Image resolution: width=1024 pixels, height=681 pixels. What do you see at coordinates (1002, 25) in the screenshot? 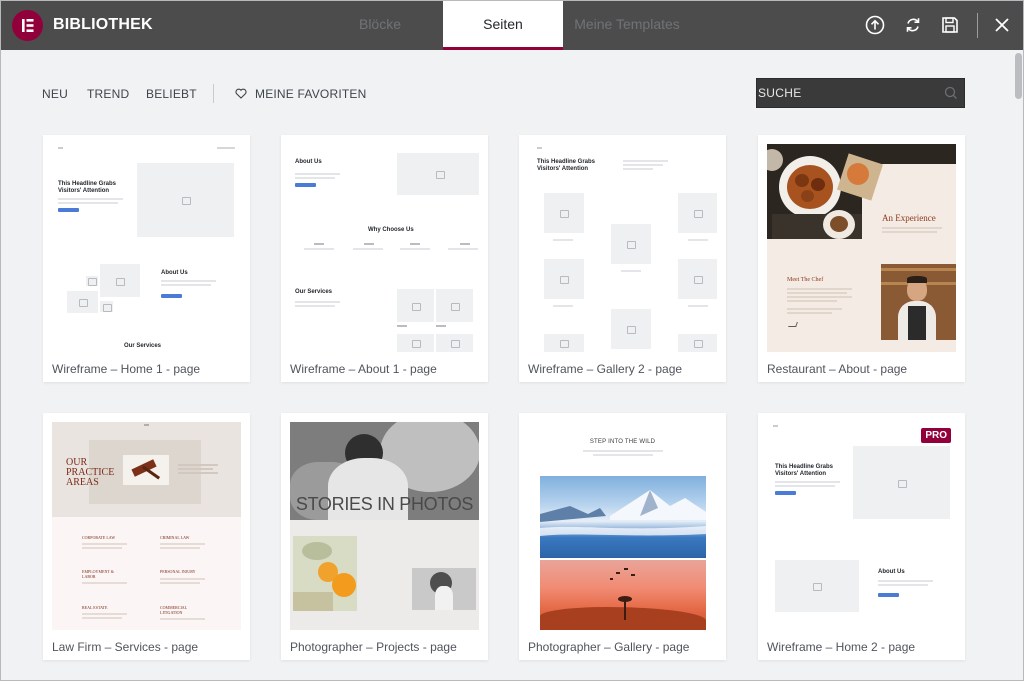
I see `close-icon` at bounding box center [1002, 25].